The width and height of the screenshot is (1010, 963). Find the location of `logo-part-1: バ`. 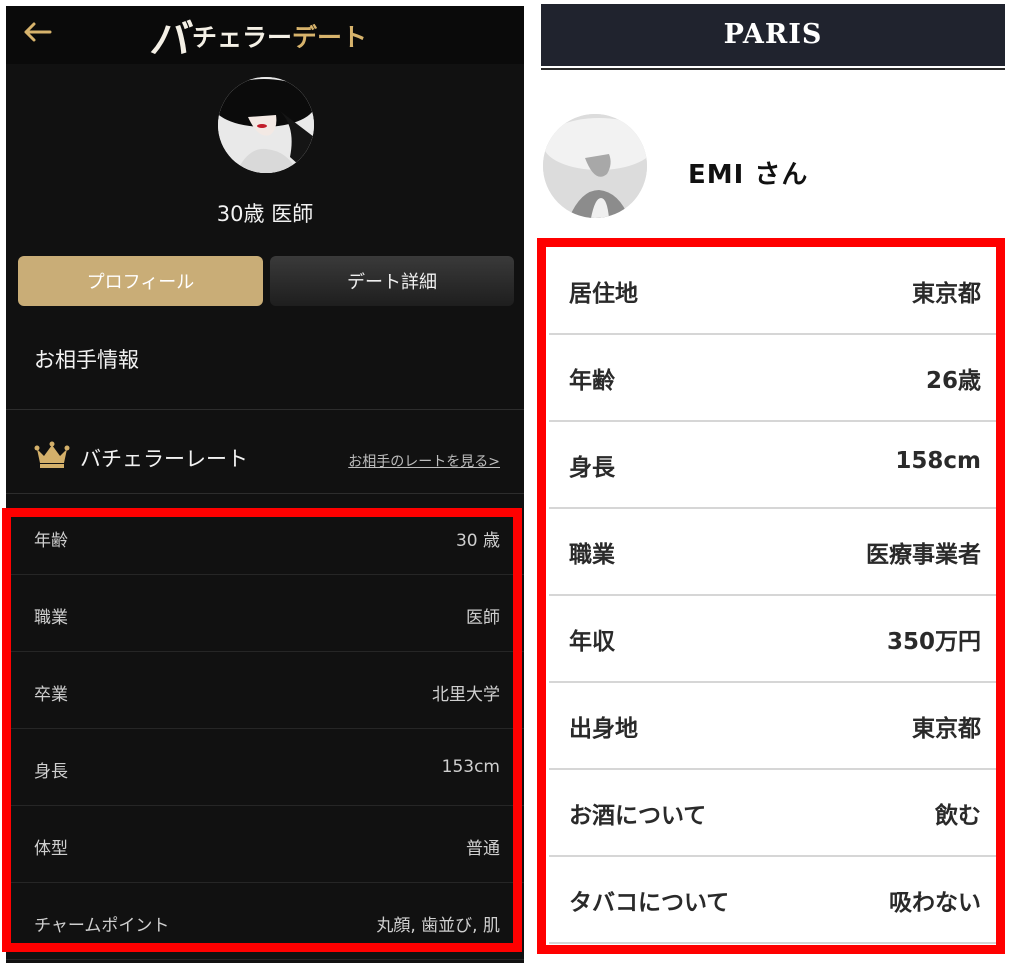

logo-part-1: バ is located at coordinates (170, 40).